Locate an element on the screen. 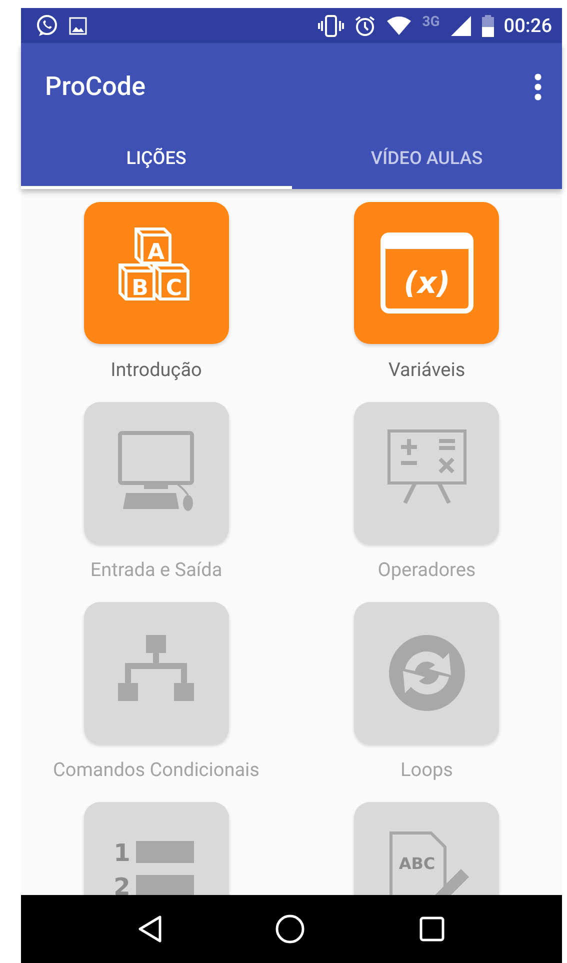  lesson-label: Loops is located at coordinates (426, 769).